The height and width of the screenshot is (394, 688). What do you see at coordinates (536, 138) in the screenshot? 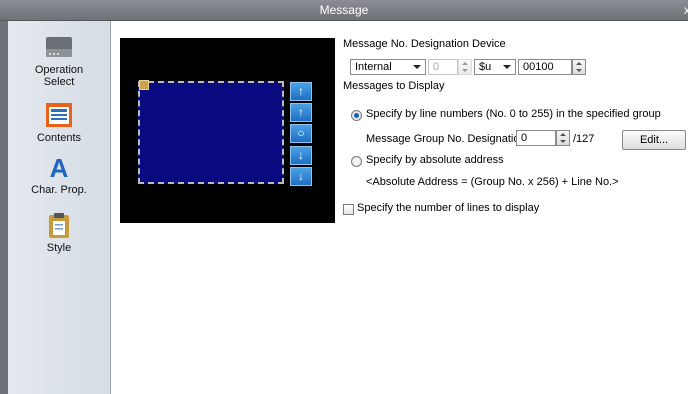
I see `group-number-field: 0` at bounding box center [536, 138].